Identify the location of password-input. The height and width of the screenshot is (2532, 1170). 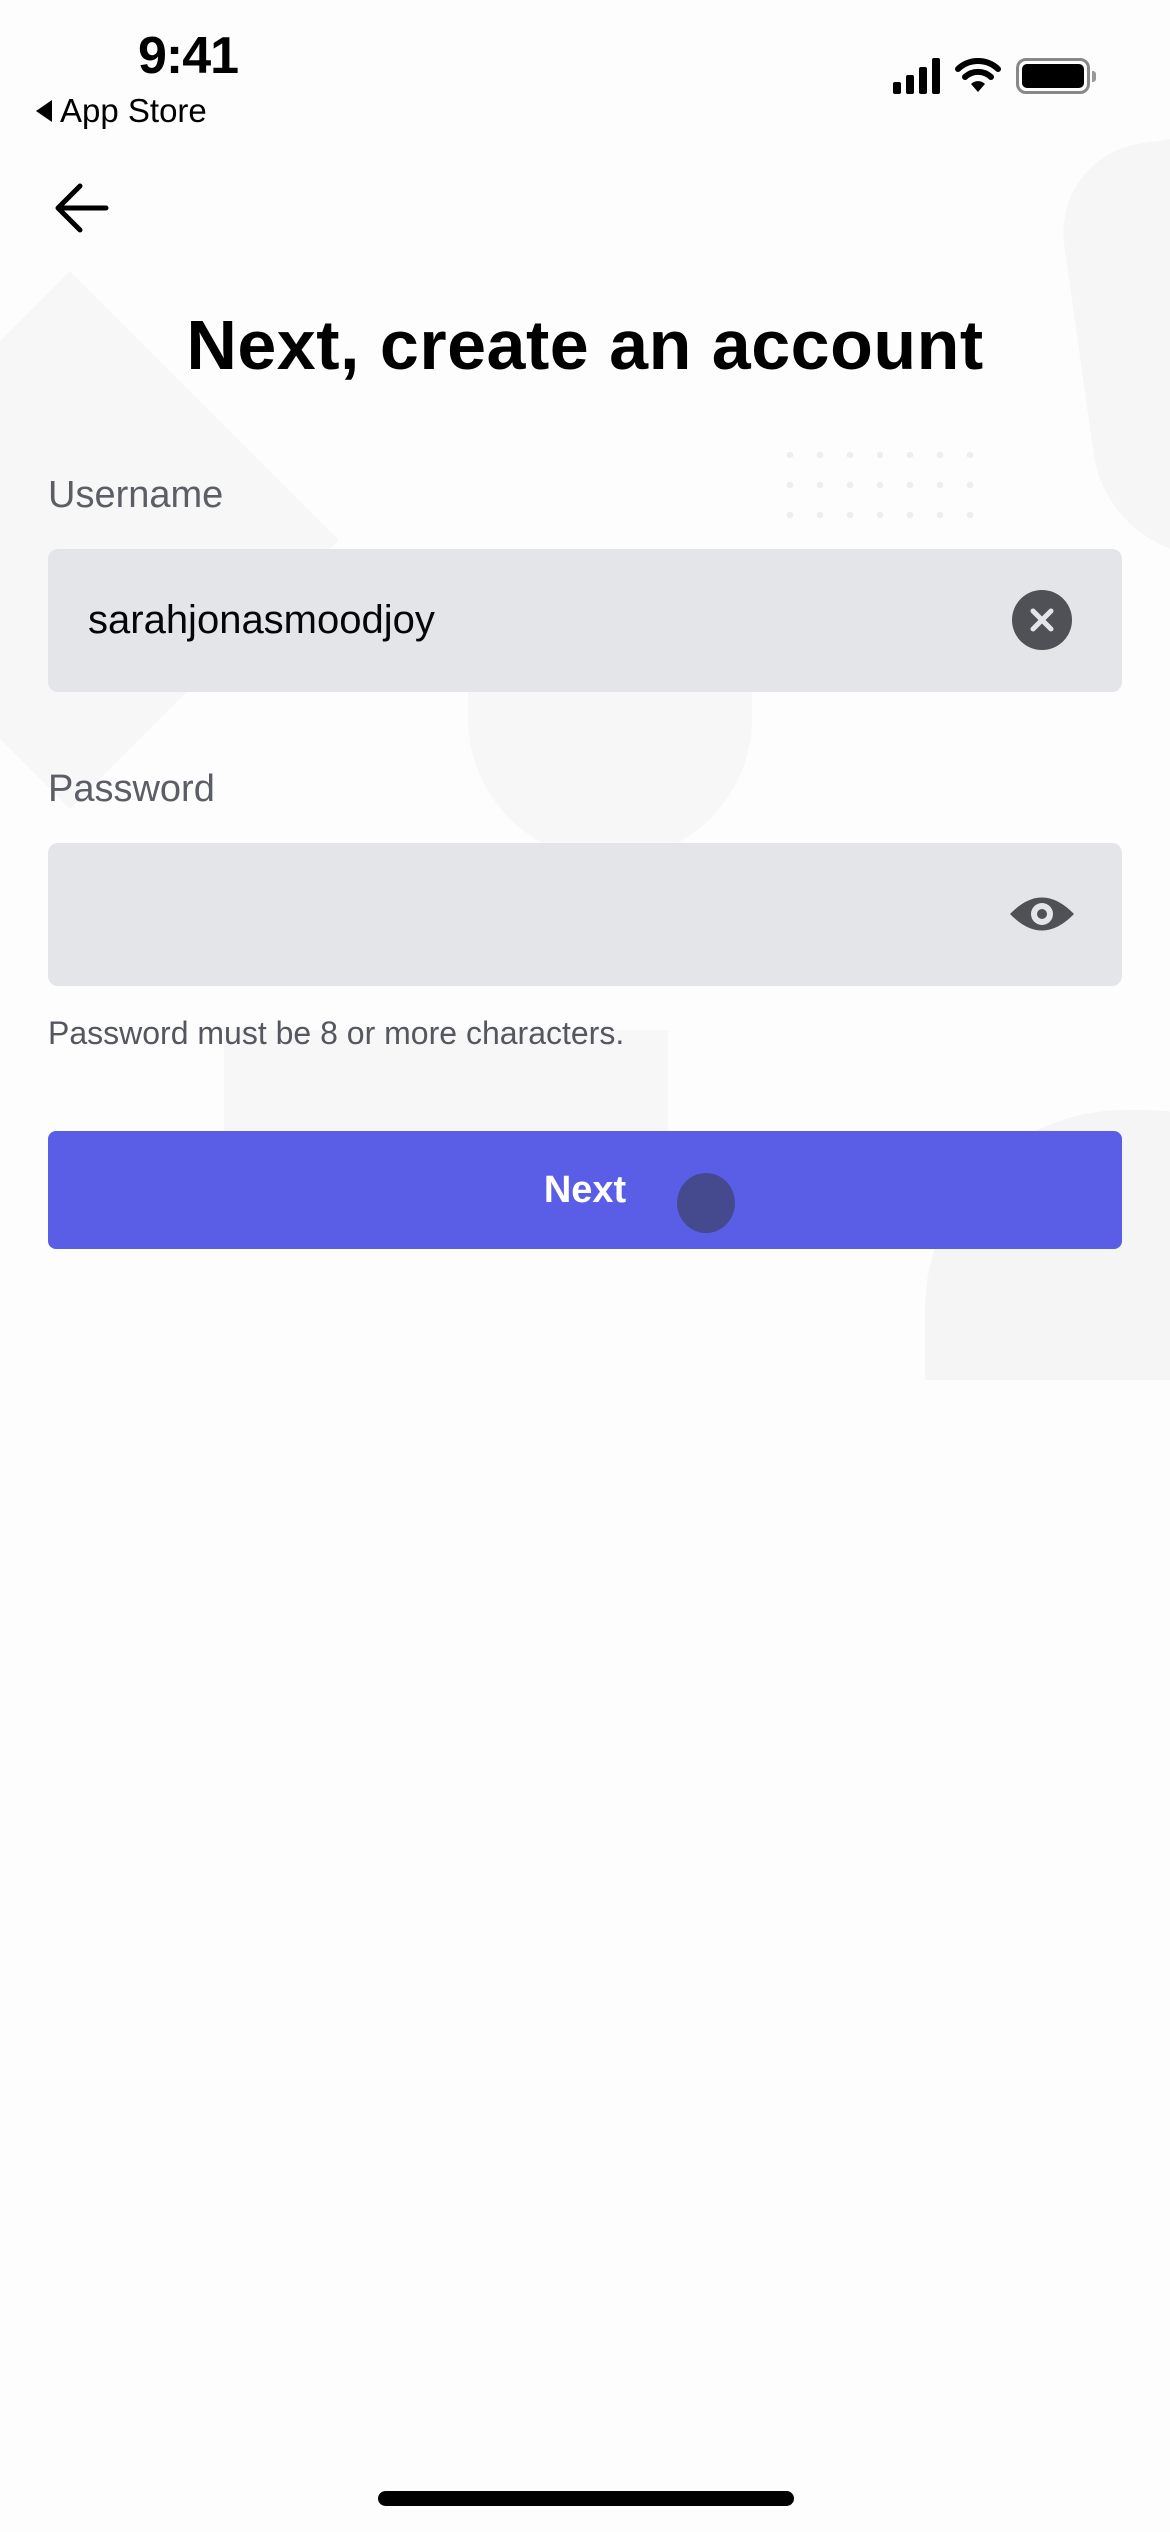
(538, 914).